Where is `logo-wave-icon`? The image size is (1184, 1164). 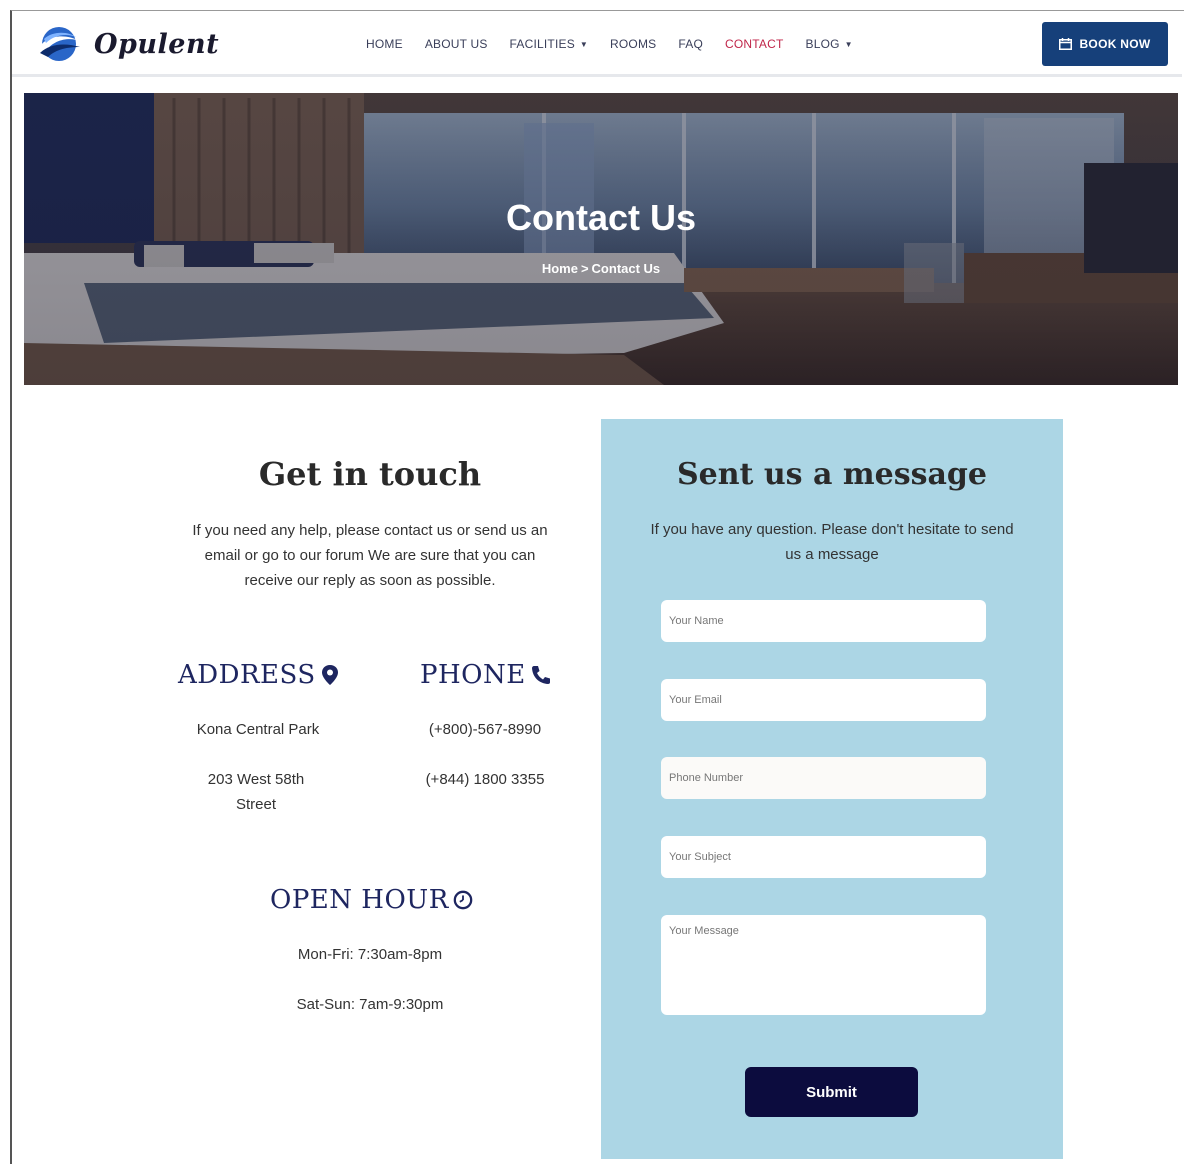 logo-wave-icon is located at coordinates (59, 44).